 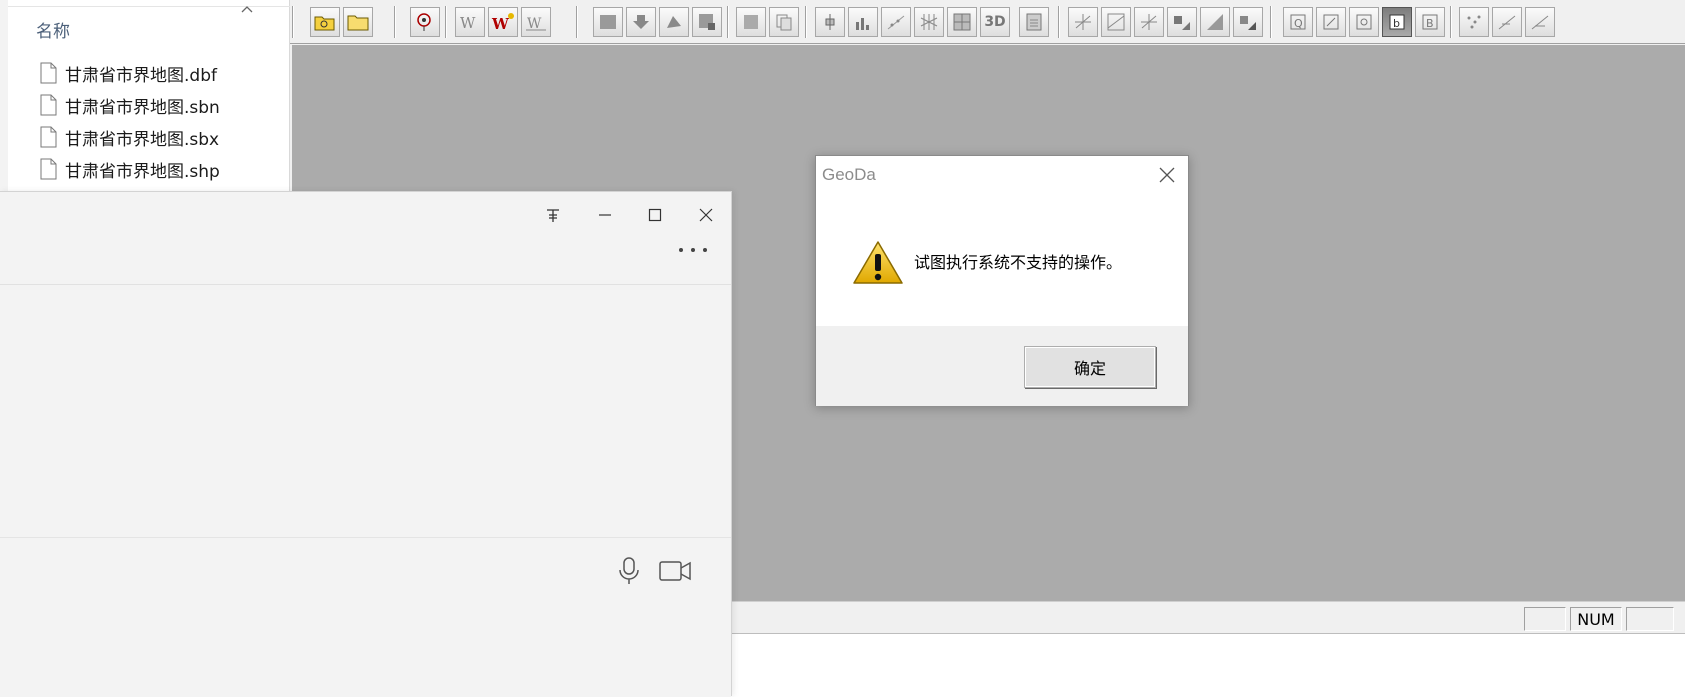 I want to click on folder-icon, so click(x=358, y=23).